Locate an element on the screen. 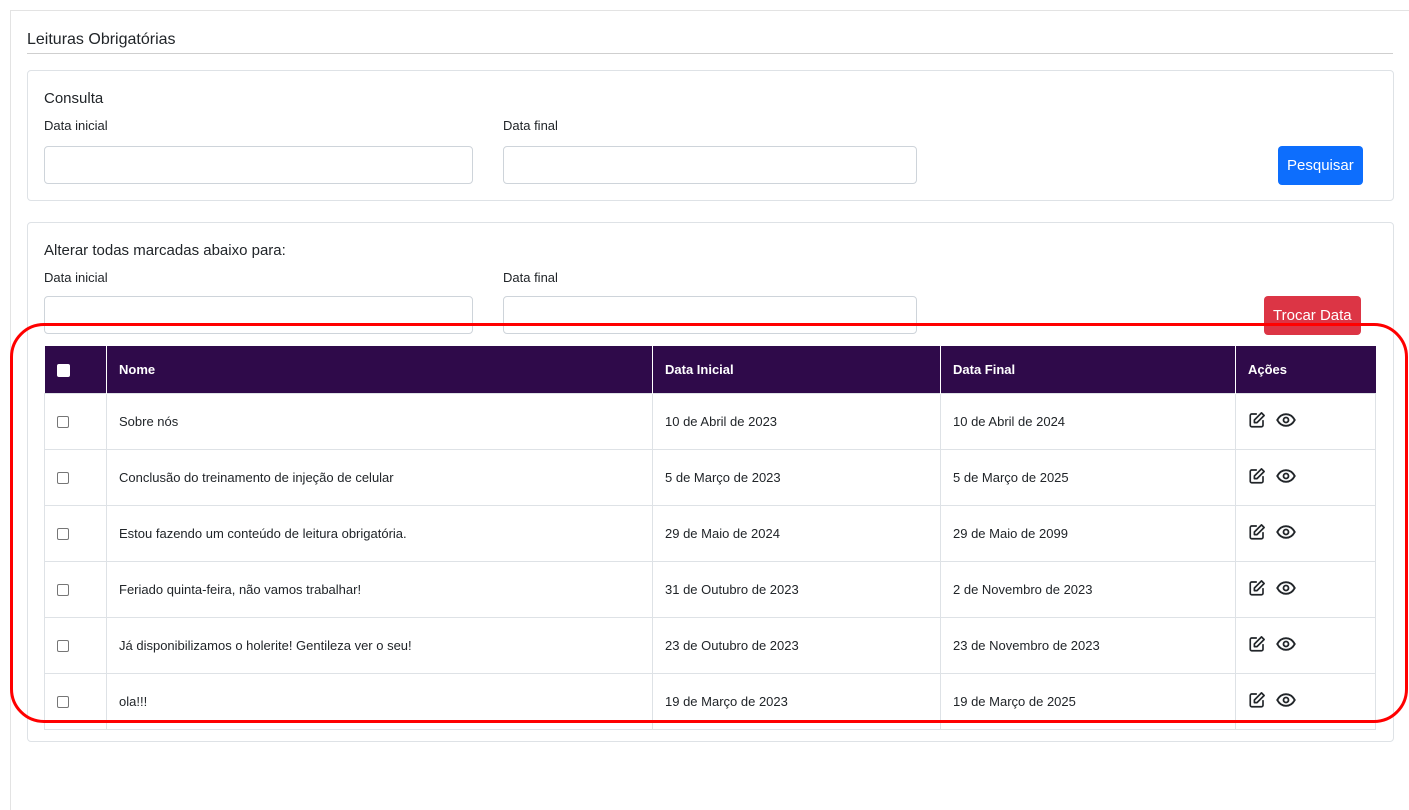 This screenshot has height=810, width=1409. search-button: Pesquisar is located at coordinates (1320, 165).